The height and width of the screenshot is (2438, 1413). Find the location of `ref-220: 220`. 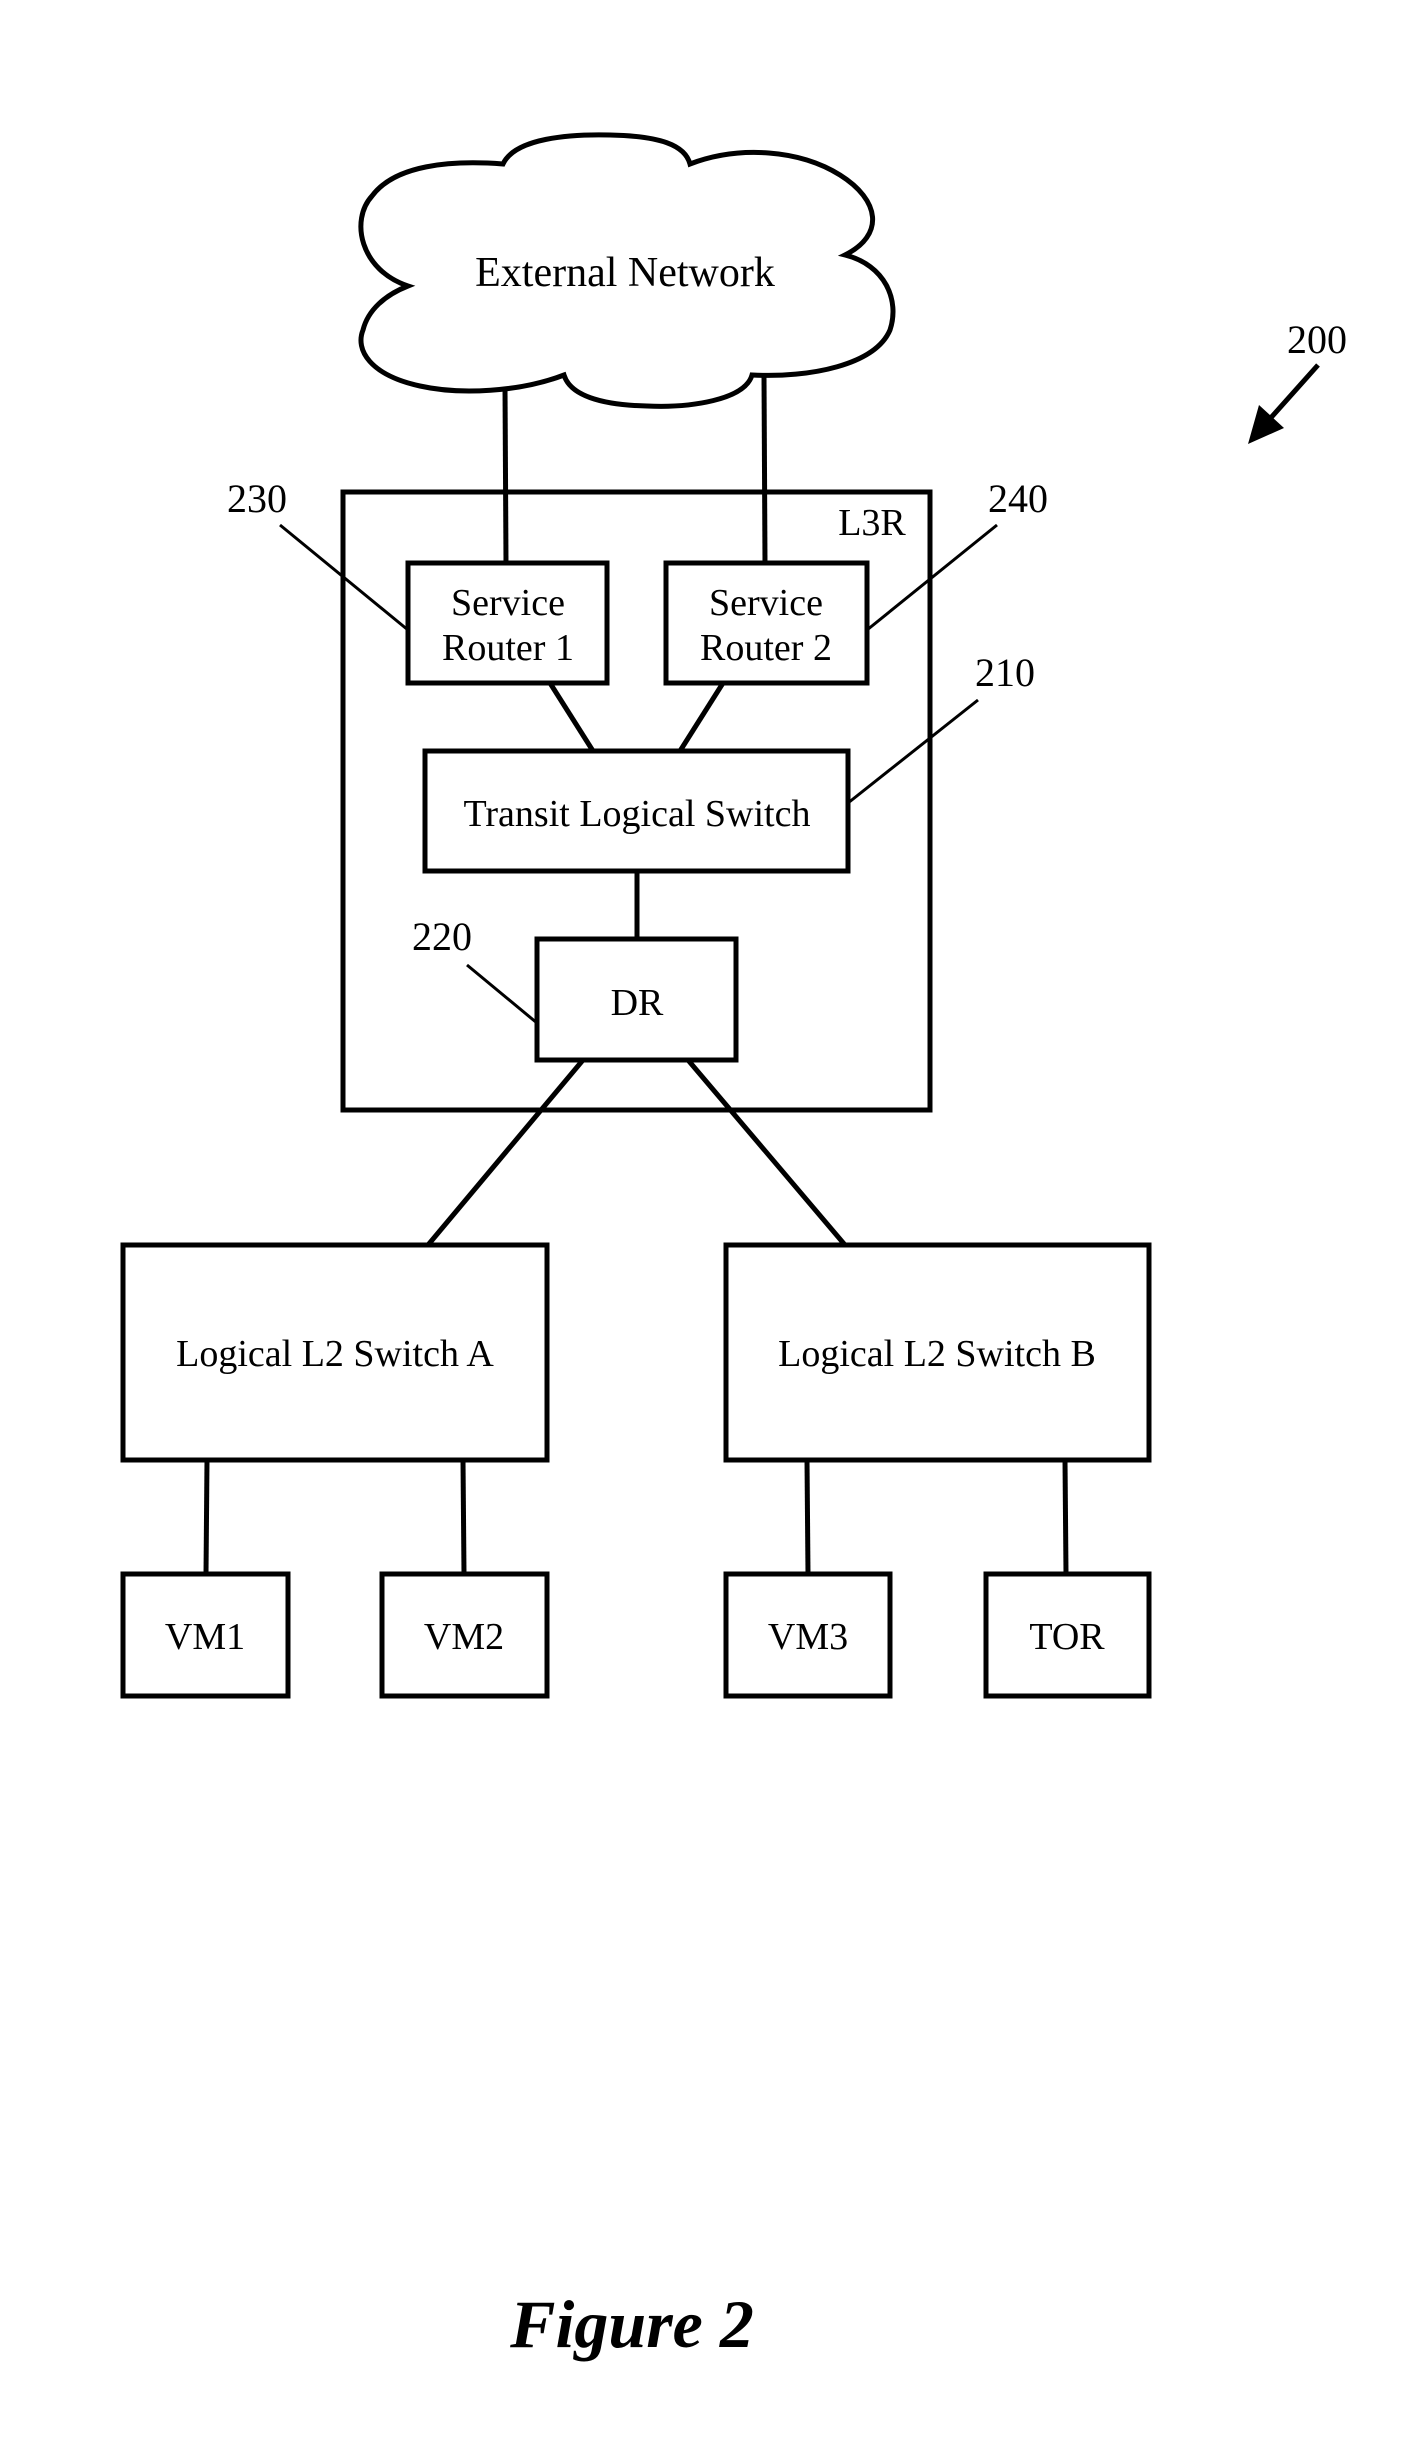

ref-220: 220 is located at coordinates (442, 936).